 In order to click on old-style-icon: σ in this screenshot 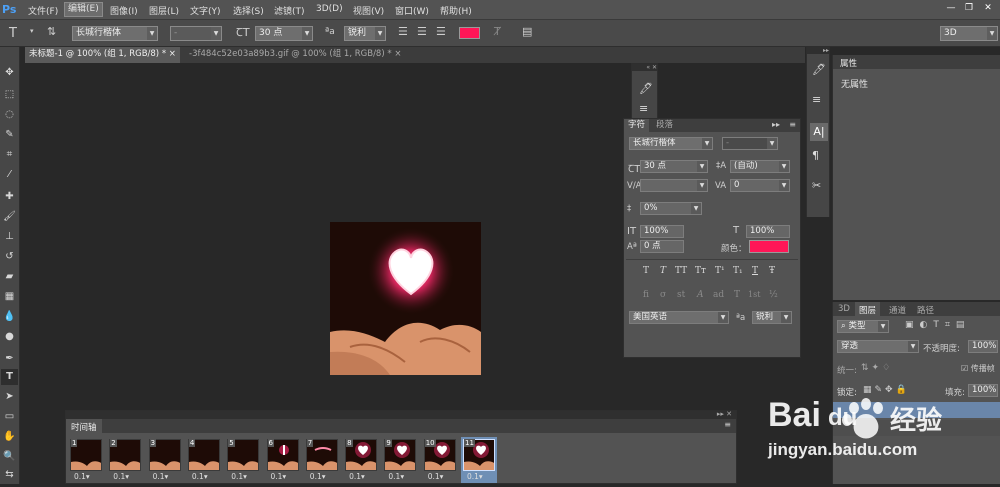, I will do `click(663, 295)`.